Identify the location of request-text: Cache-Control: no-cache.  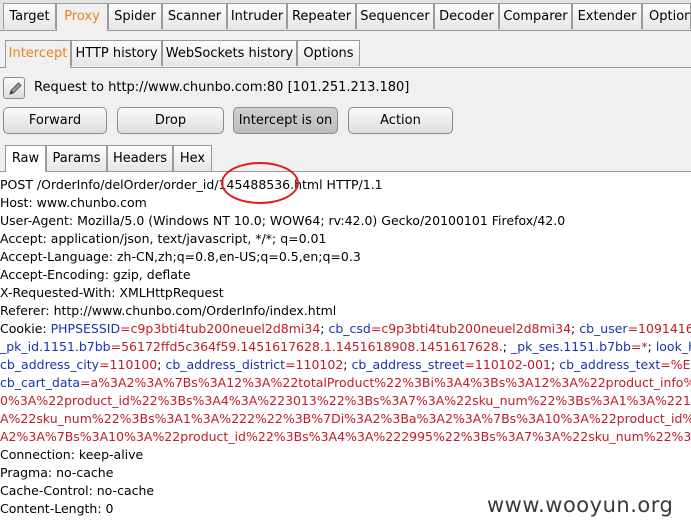
(77, 490).